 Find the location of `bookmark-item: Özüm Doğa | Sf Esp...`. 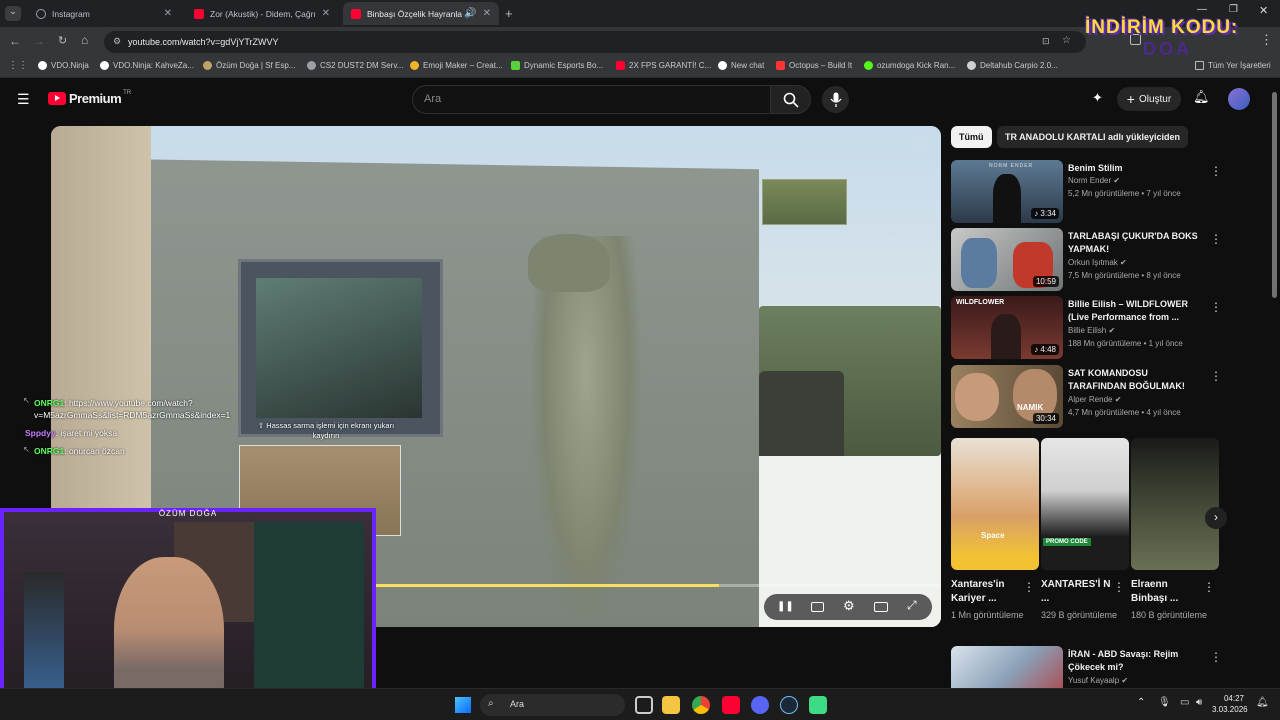

bookmark-item: Özüm Doğa | Sf Esp... is located at coordinates (249, 65).